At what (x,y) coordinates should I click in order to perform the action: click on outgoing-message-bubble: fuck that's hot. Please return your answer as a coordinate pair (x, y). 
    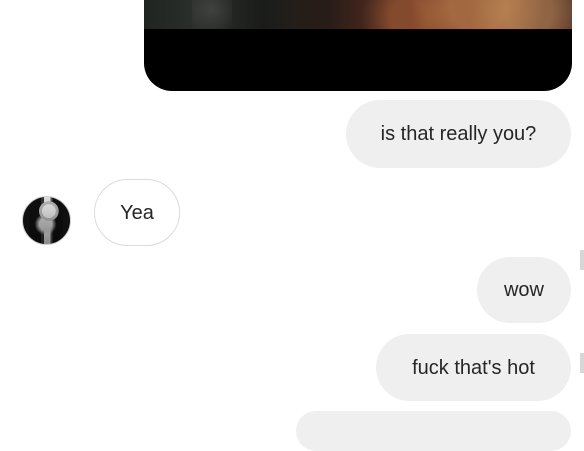
    Looking at the image, I should click on (473, 367).